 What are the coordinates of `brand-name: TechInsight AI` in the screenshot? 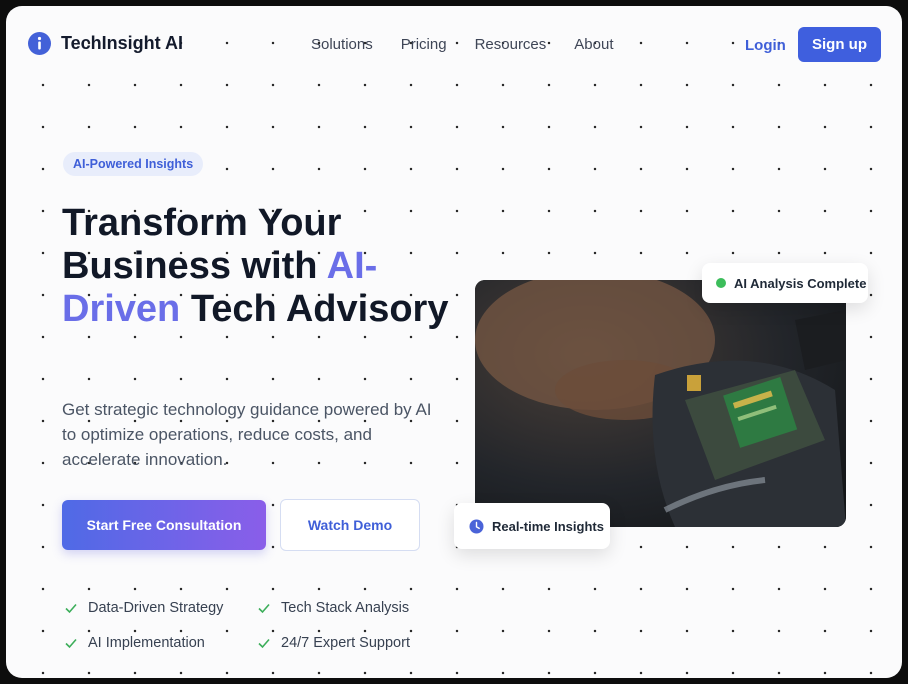 It's located at (122, 43).